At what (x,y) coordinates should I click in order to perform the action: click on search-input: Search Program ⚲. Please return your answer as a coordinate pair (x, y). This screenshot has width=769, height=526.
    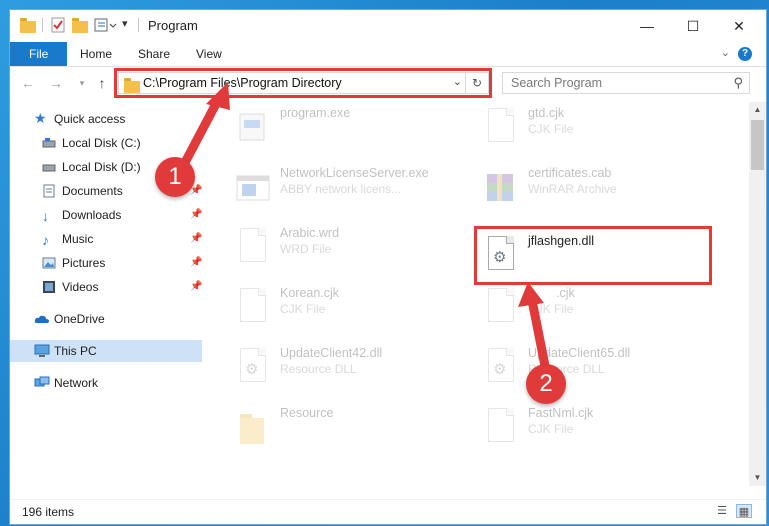
    Looking at the image, I should click on (626, 83).